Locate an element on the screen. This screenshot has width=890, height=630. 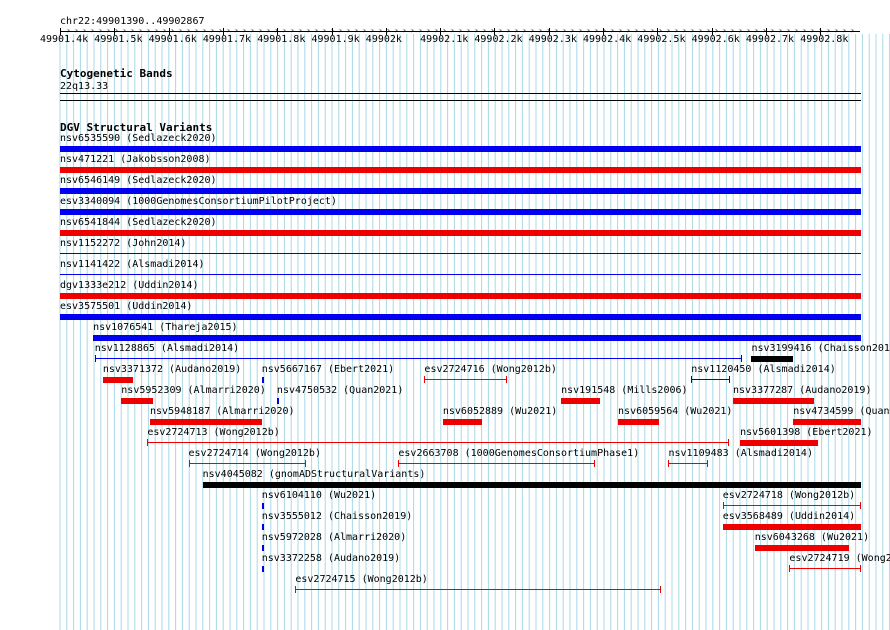
sv-feature-label: nsv6059564 (Wu2021) is located at coordinates (675, 411).